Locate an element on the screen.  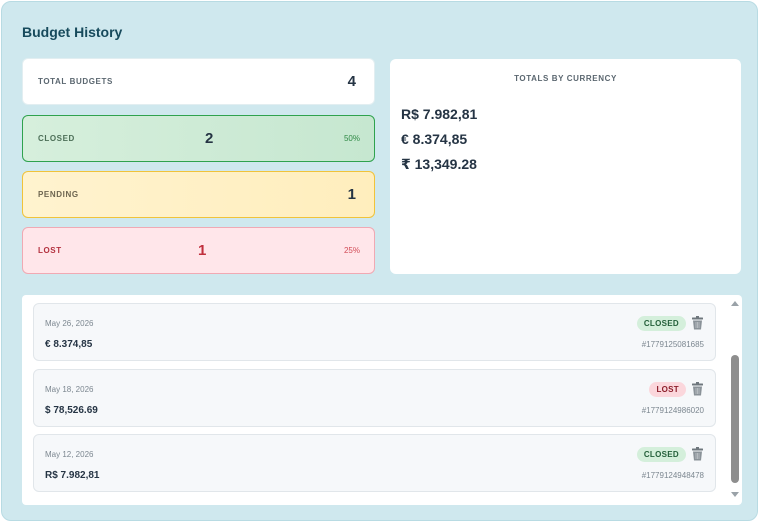
arrow-up-icon is located at coordinates (735, 303).